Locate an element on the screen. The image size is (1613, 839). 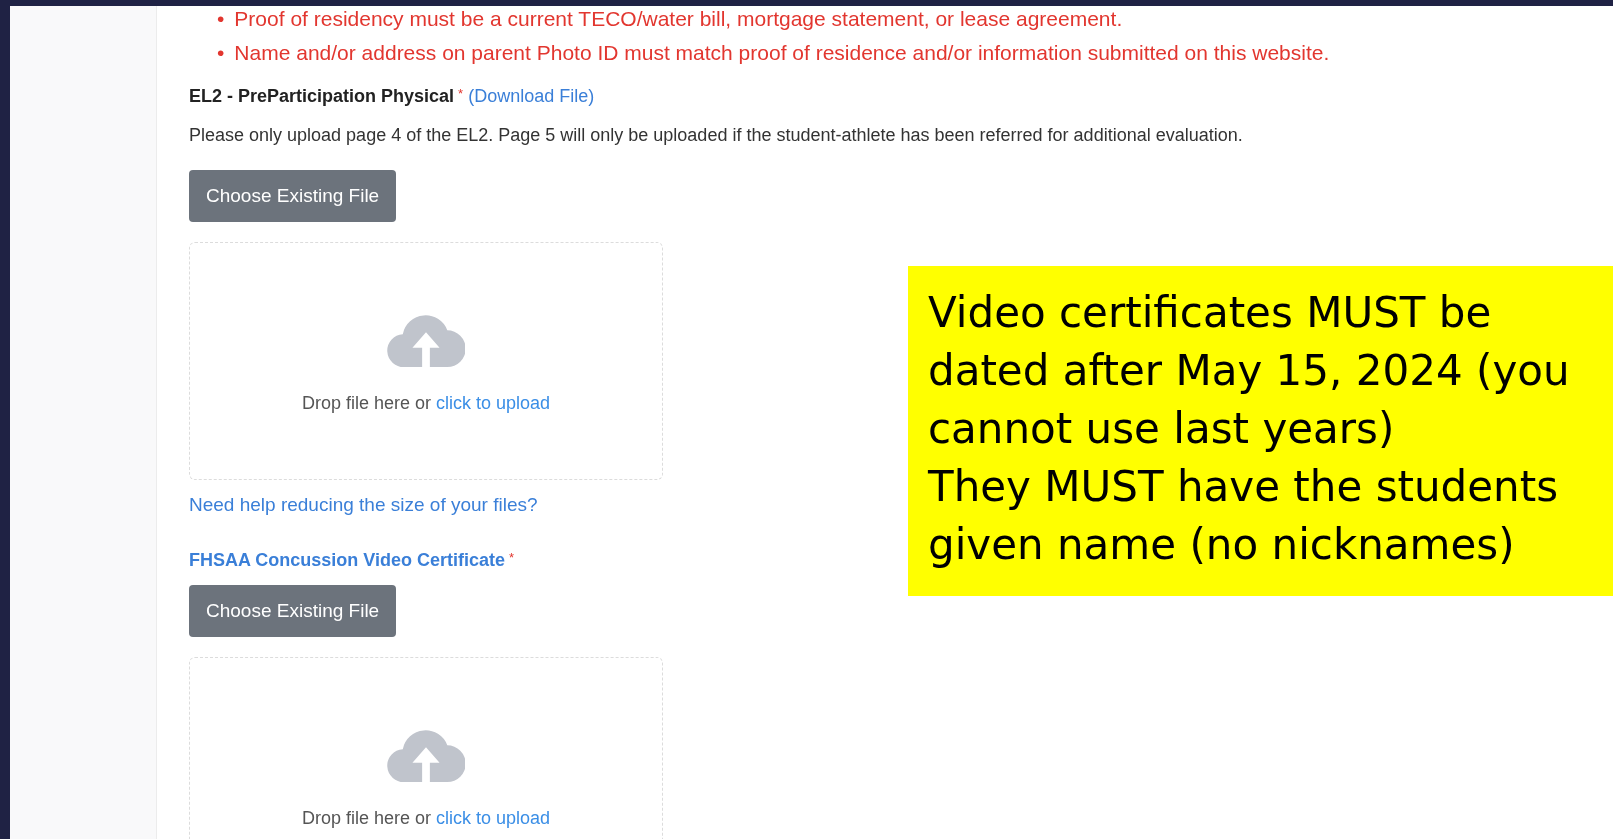
notice-text: Name and/or address on parent Photo ID must match proof of residence and/or information submitted on this website. is located at coordinates (782, 53).